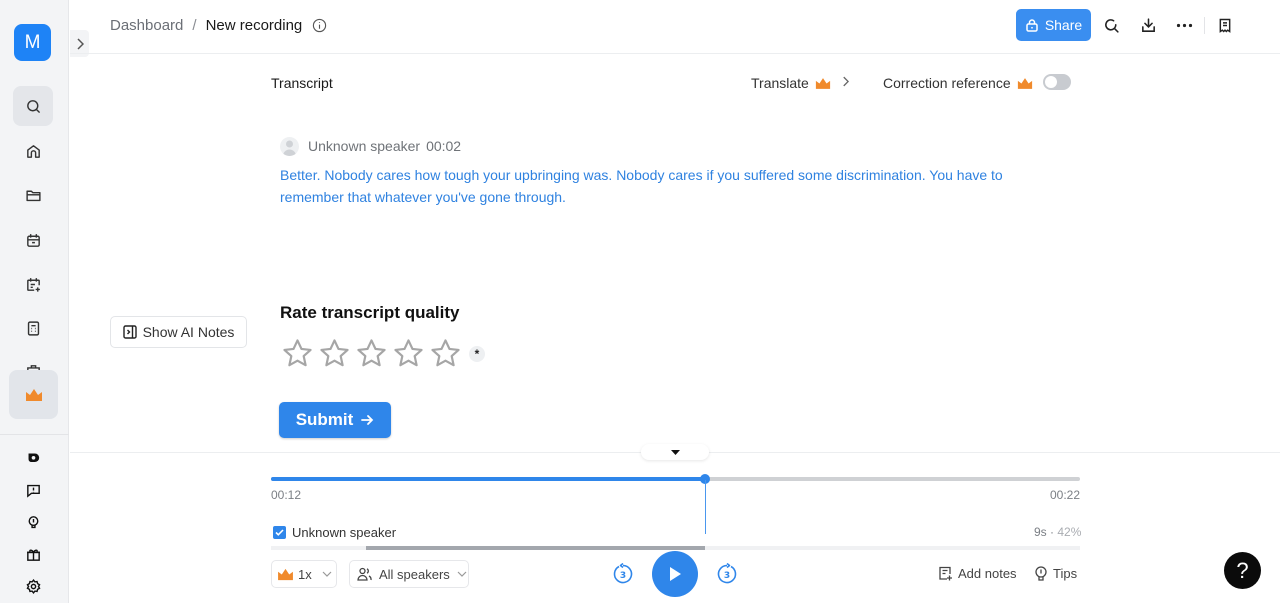 Image resolution: width=1280 pixels, height=603 pixels. I want to click on chevron-right-icon, so click(846, 81).